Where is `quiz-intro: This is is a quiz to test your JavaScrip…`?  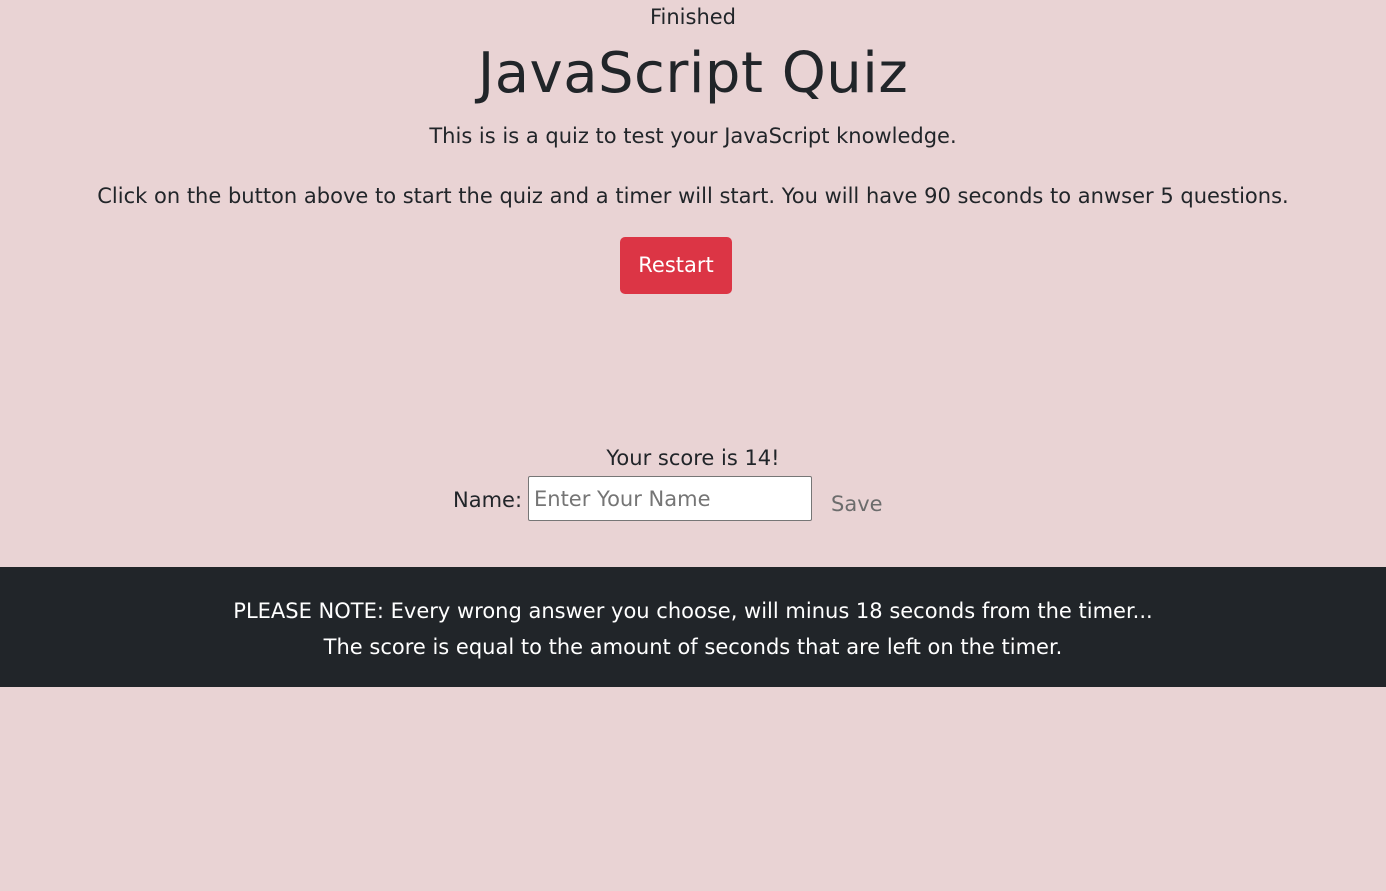 quiz-intro: This is is a quiz to test your JavaScrip… is located at coordinates (693, 136).